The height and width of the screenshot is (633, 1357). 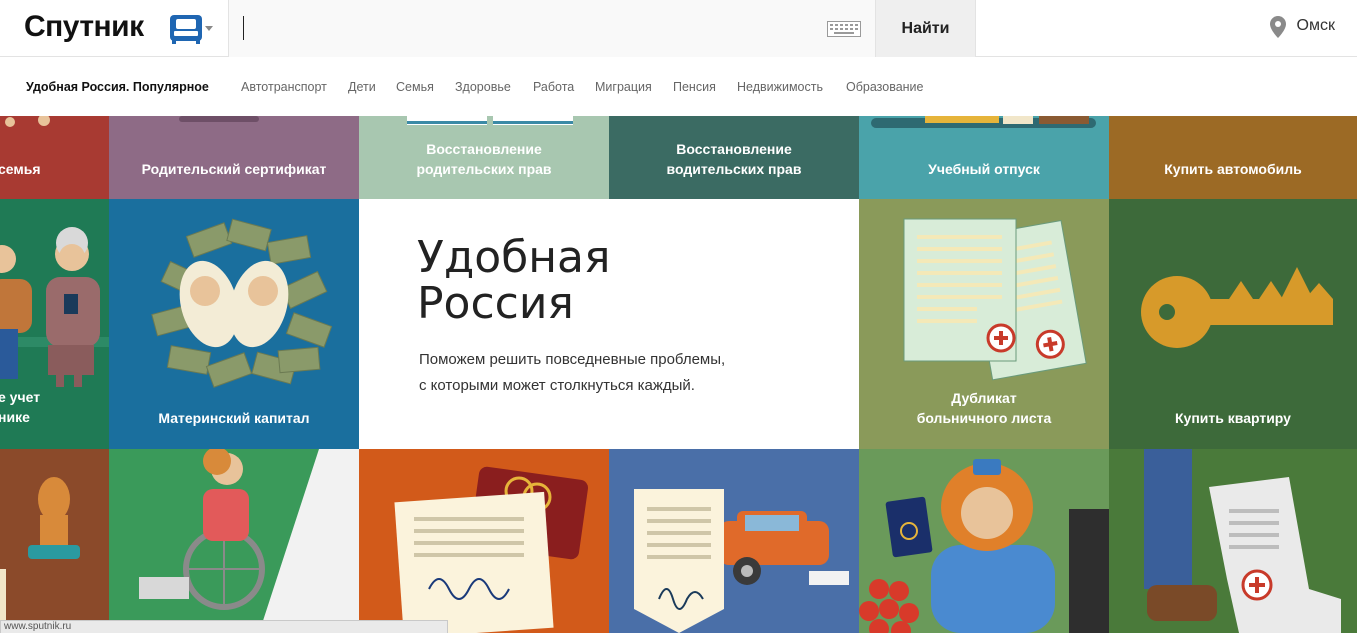 I want to click on tile-label: Купить автомобиль, so click(x=1233, y=169).